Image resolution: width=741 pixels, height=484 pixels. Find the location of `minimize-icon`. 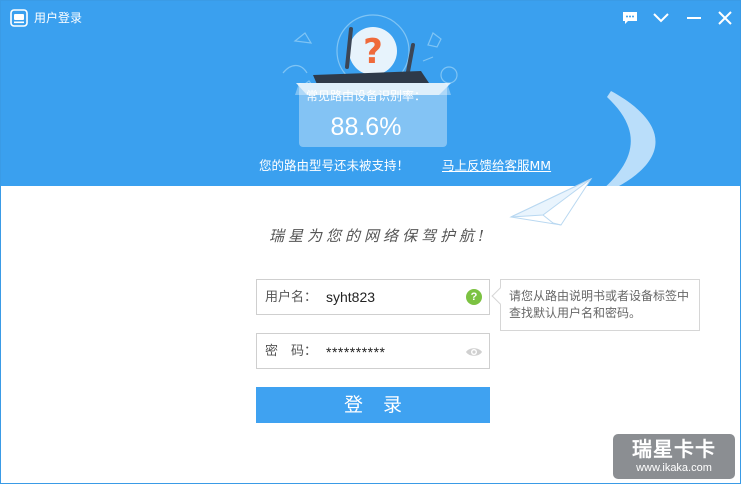

minimize-icon is located at coordinates (694, 18).